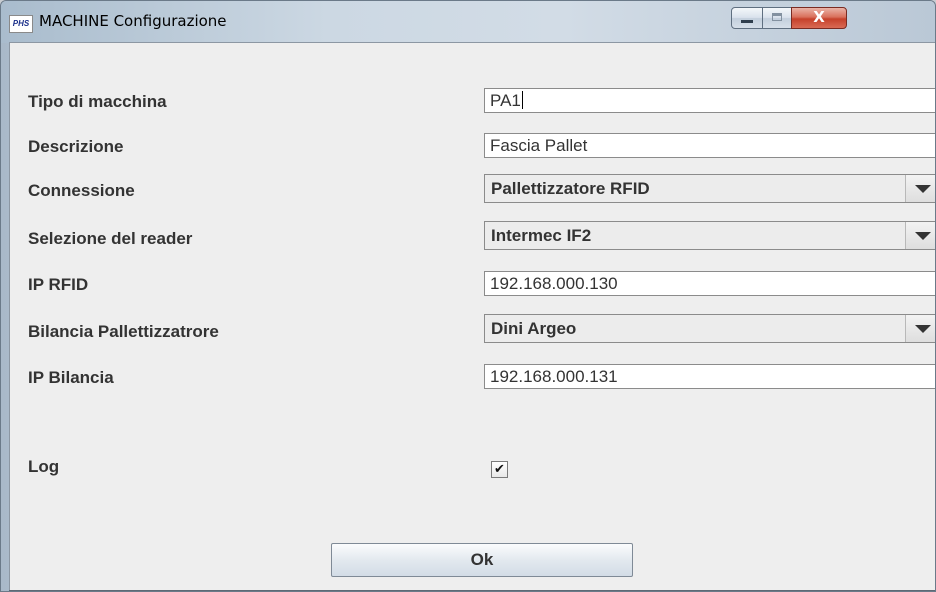 This screenshot has height=592, width=936. I want to click on ip-scale-input: 192.168.000.131, so click(709, 376).